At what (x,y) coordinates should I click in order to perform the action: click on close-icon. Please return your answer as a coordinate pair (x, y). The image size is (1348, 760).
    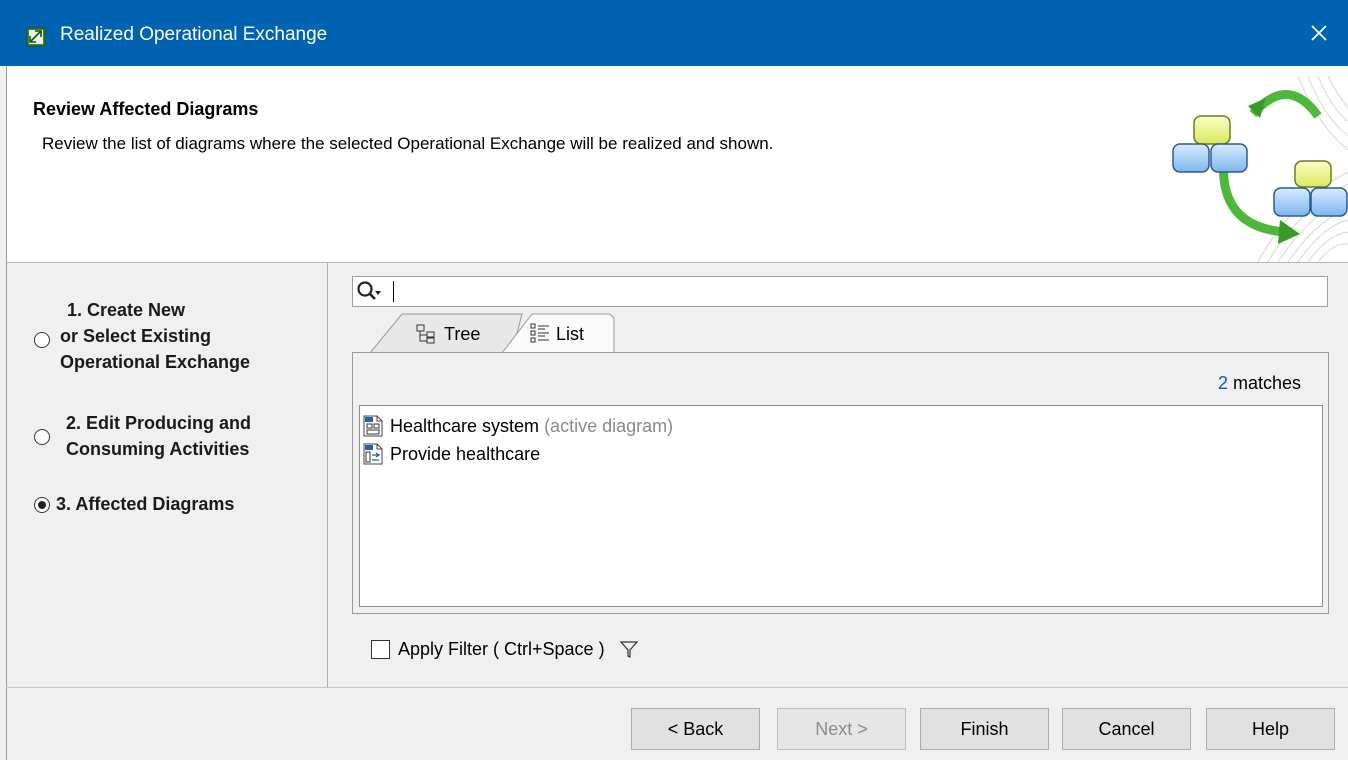
    Looking at the image, I should click on (1319, 33).